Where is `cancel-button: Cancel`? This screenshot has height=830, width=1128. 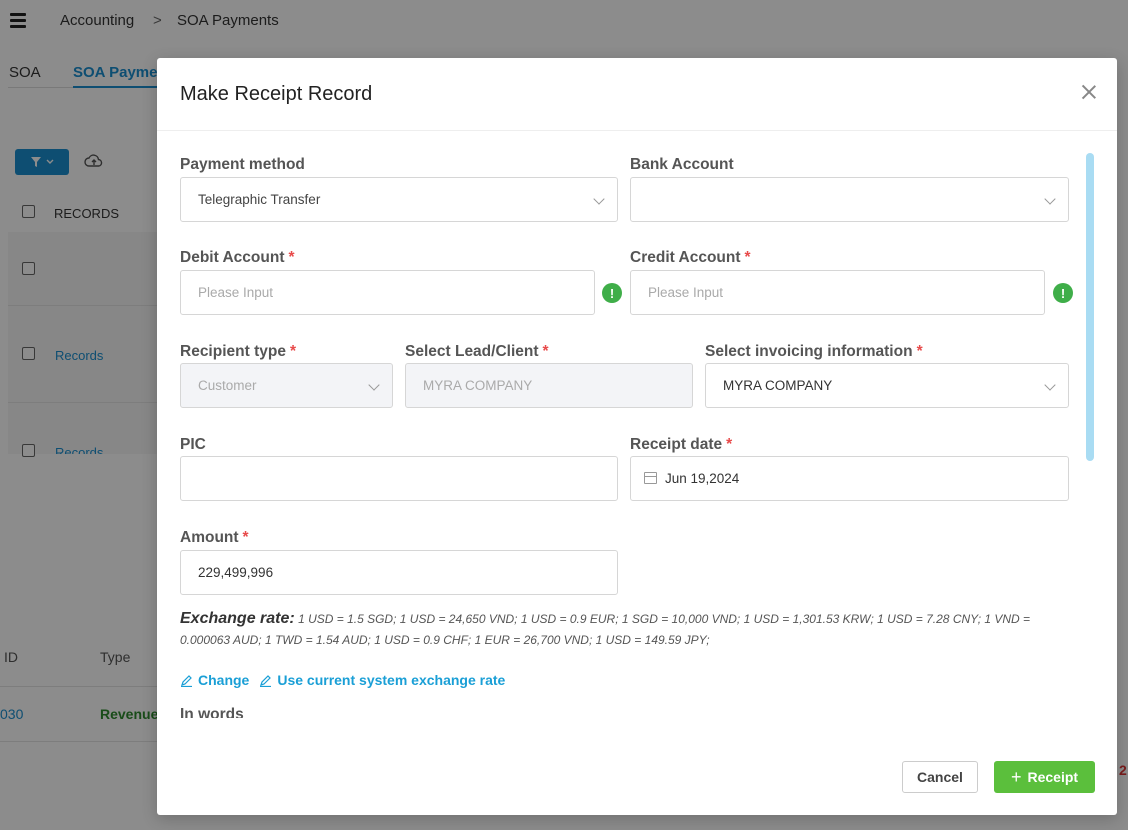 cancel-button: Cancel is located at coordinates (940, 777).